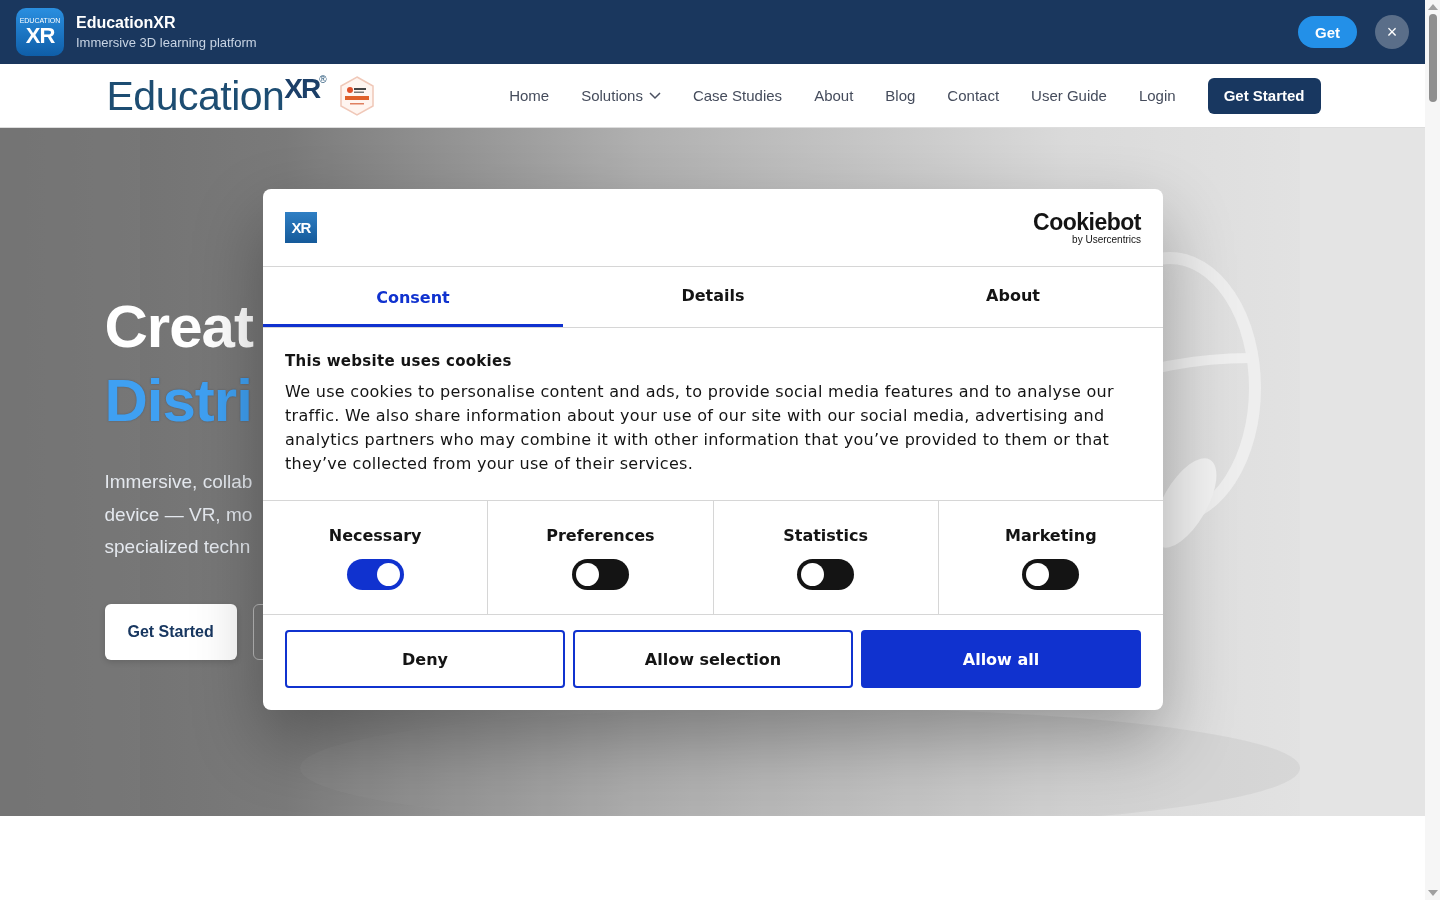 The height and width of the screenshot is (900, 1440). What do you see at coordinates (177, 547) in the screenshot?
I see `hero-text-line: specialized techn` at bounding box center [177, 547].